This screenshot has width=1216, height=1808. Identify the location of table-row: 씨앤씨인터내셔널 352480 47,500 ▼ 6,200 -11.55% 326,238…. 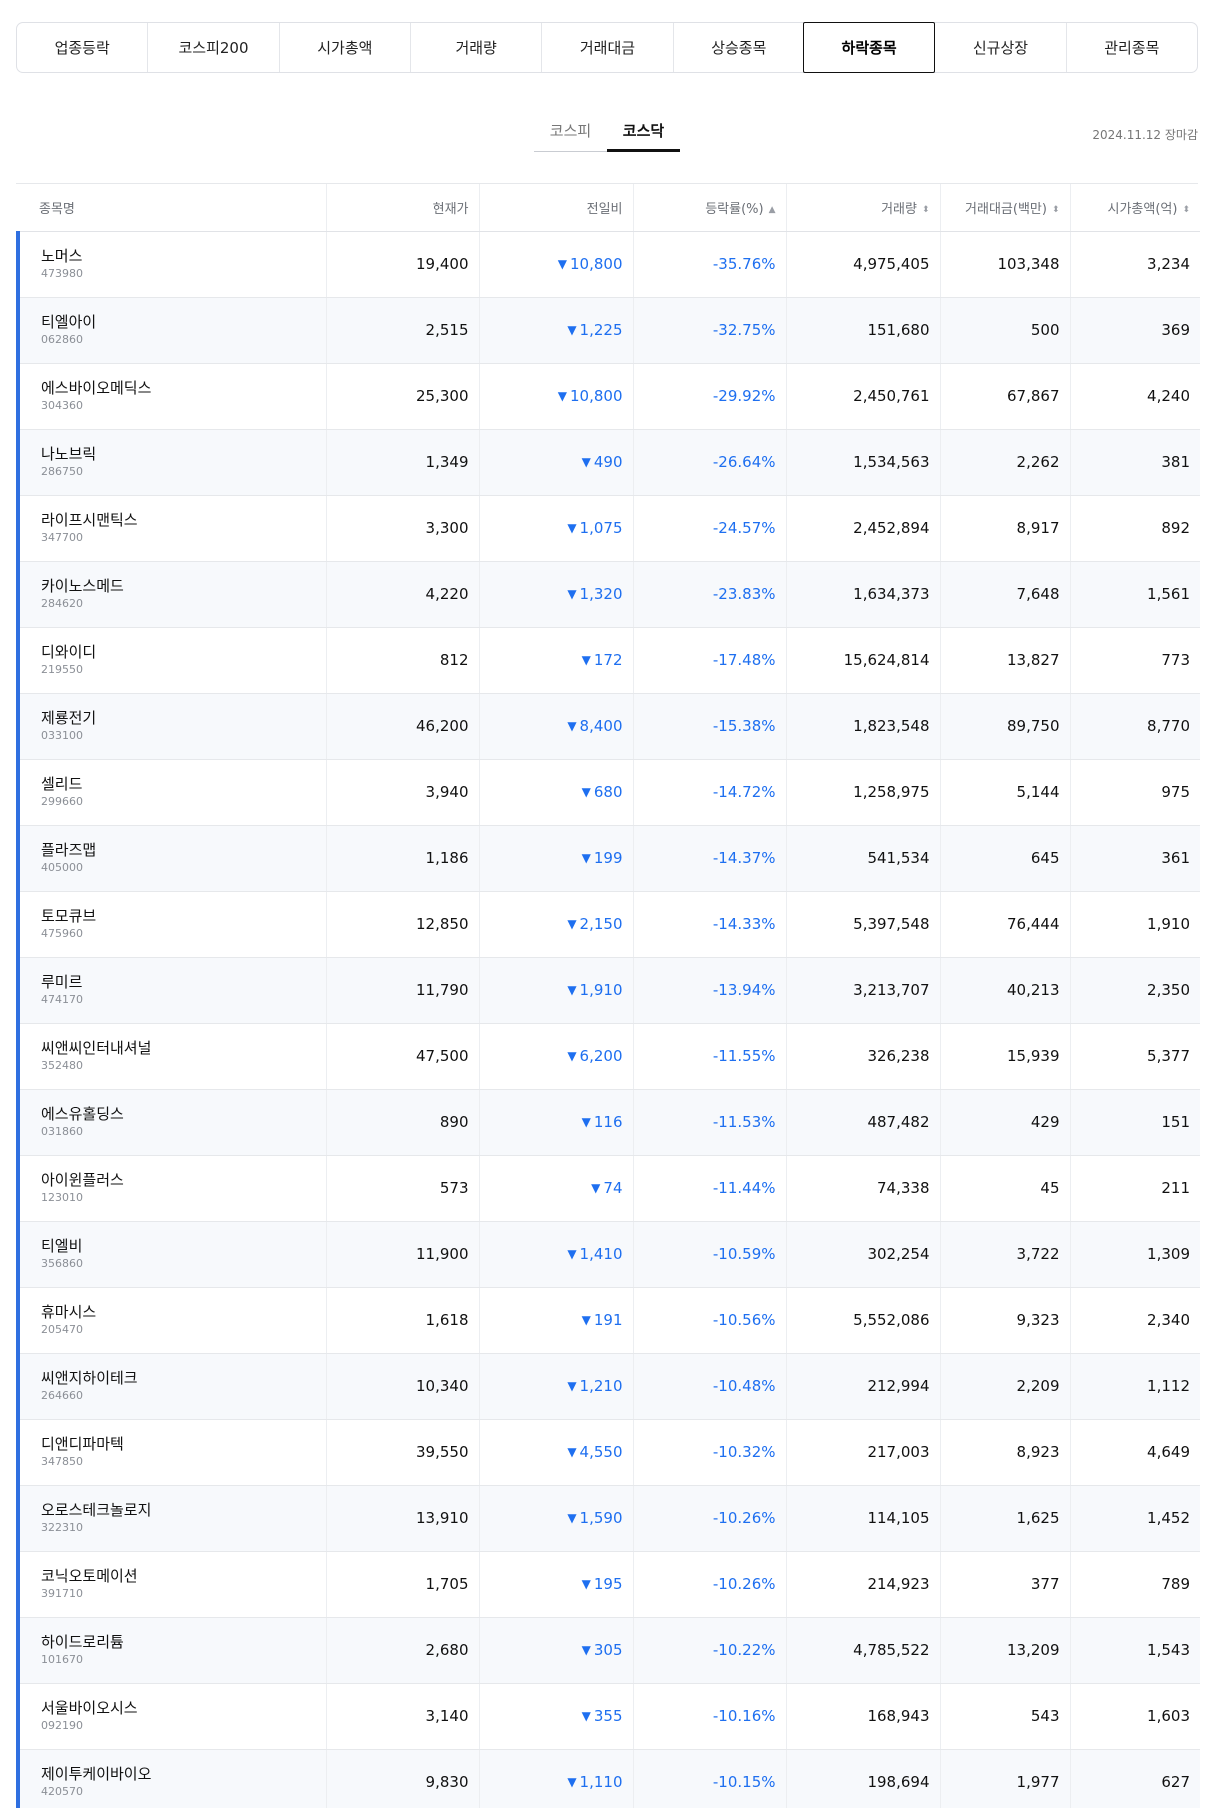
(608, 1056).